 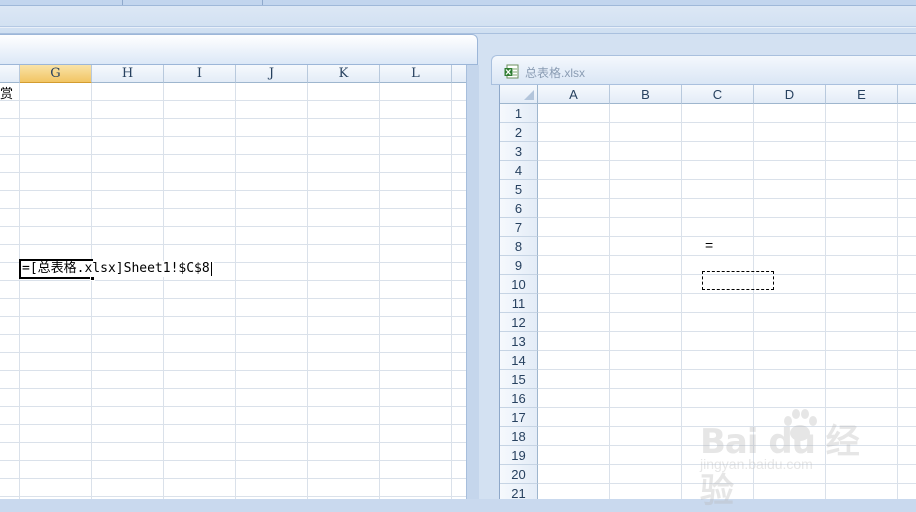 I want to click on row-header-8: 8, so click(x=519, y=246).